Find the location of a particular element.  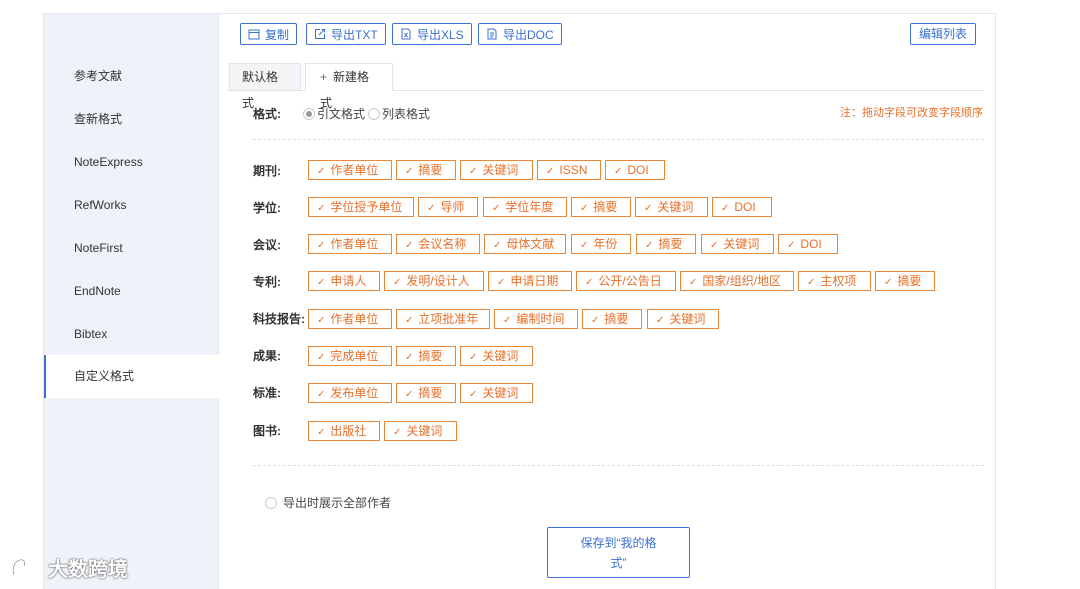

sidebar-item-references: 参考文献 is located at coordinates (131, 76).